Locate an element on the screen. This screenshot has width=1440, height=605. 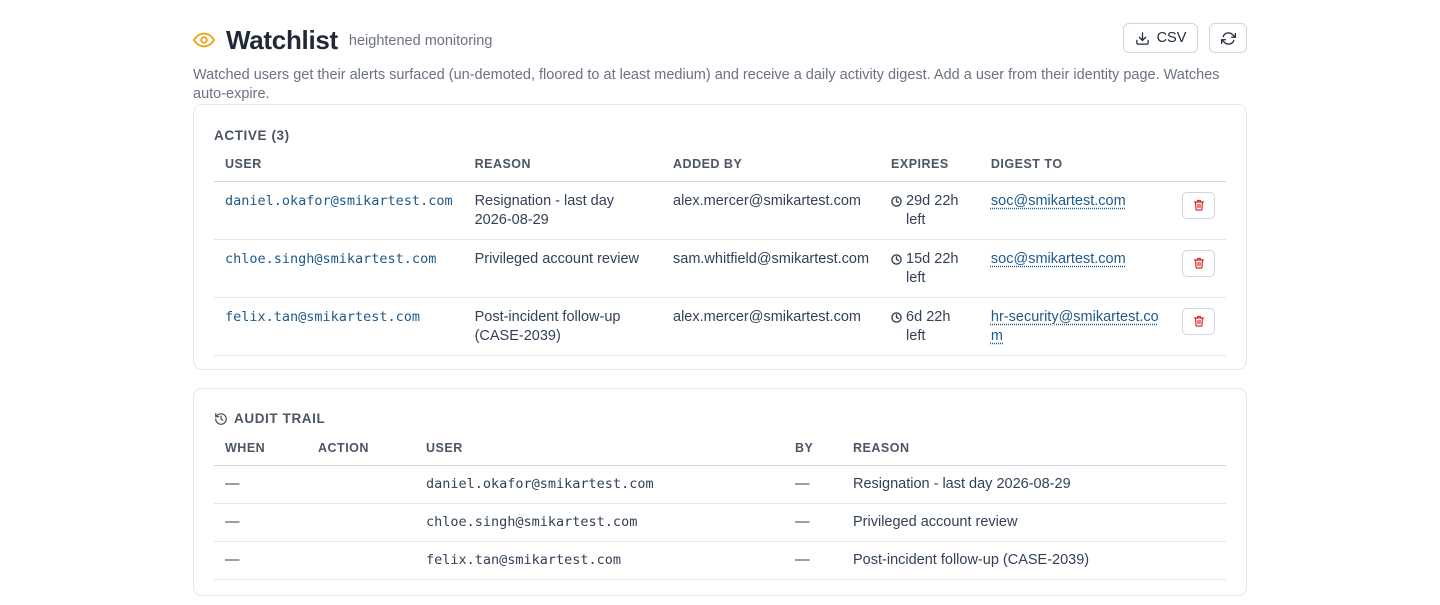
column-header-expires: EXPIRES is located at coordinates (930, 164).